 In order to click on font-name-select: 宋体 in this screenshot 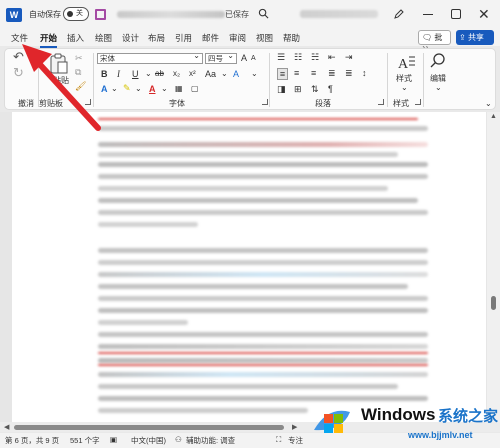, I will do `click(150, 57)`.